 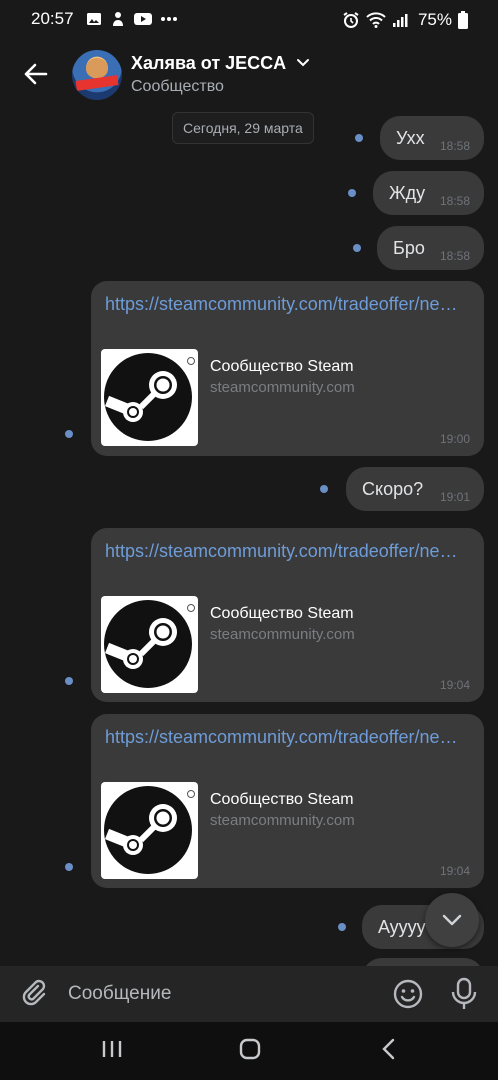 I want to click on battery-icon, so click(x=463, y=20).